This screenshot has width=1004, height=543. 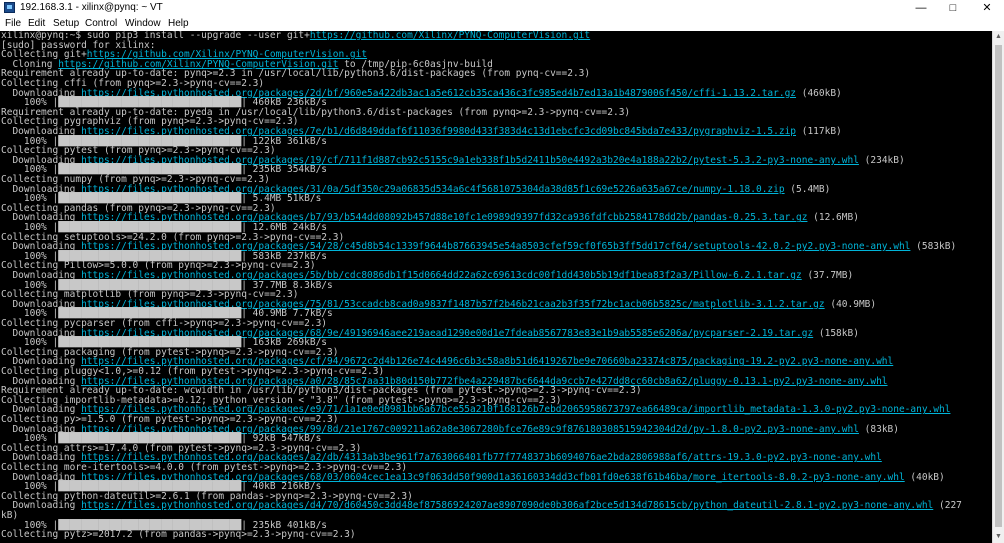 What do you see at coordinates (833, 218) in the screenshot?
I see `terminal-text: (12.6MB)` at bounding box center [833, 218].